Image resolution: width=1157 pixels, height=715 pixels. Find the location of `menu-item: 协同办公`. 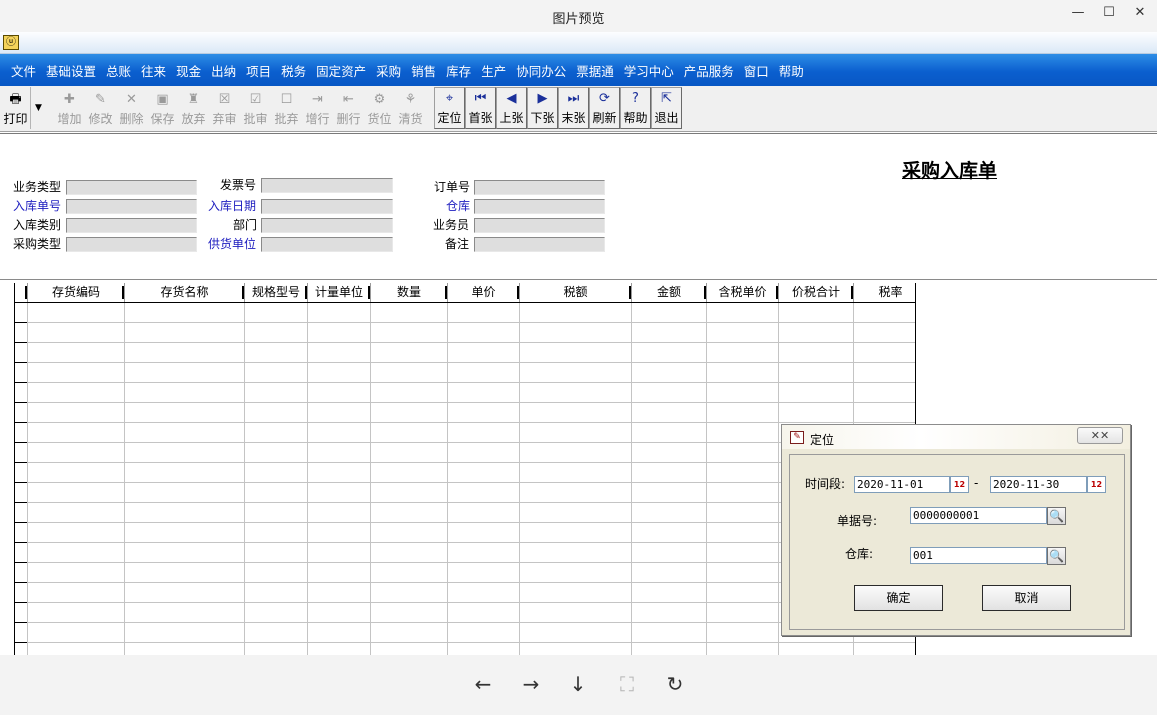

menu-item: 协同办公 is located at coordinates (541, 70).